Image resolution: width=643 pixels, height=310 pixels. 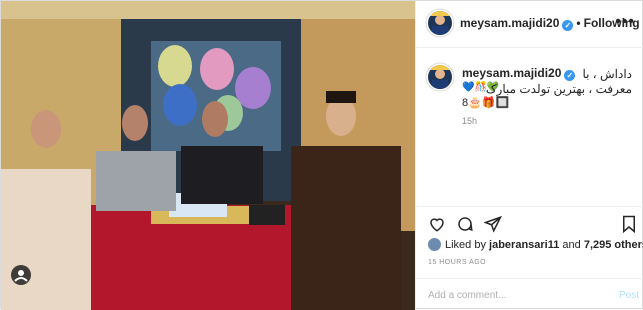 What do you see at coordinates (529, 221) in the screenshot?
I see `action-bar` at bounding box center [529, 221].